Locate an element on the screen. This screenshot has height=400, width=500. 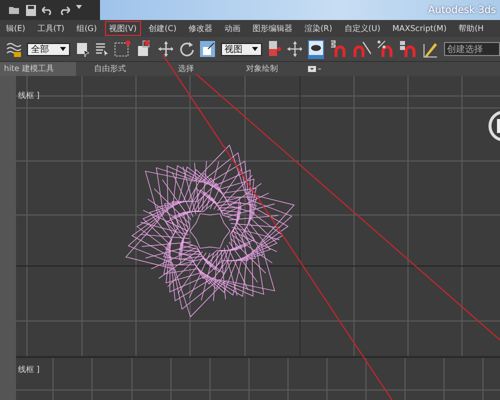
view-cube-icon is located at coordinates (494, 126).